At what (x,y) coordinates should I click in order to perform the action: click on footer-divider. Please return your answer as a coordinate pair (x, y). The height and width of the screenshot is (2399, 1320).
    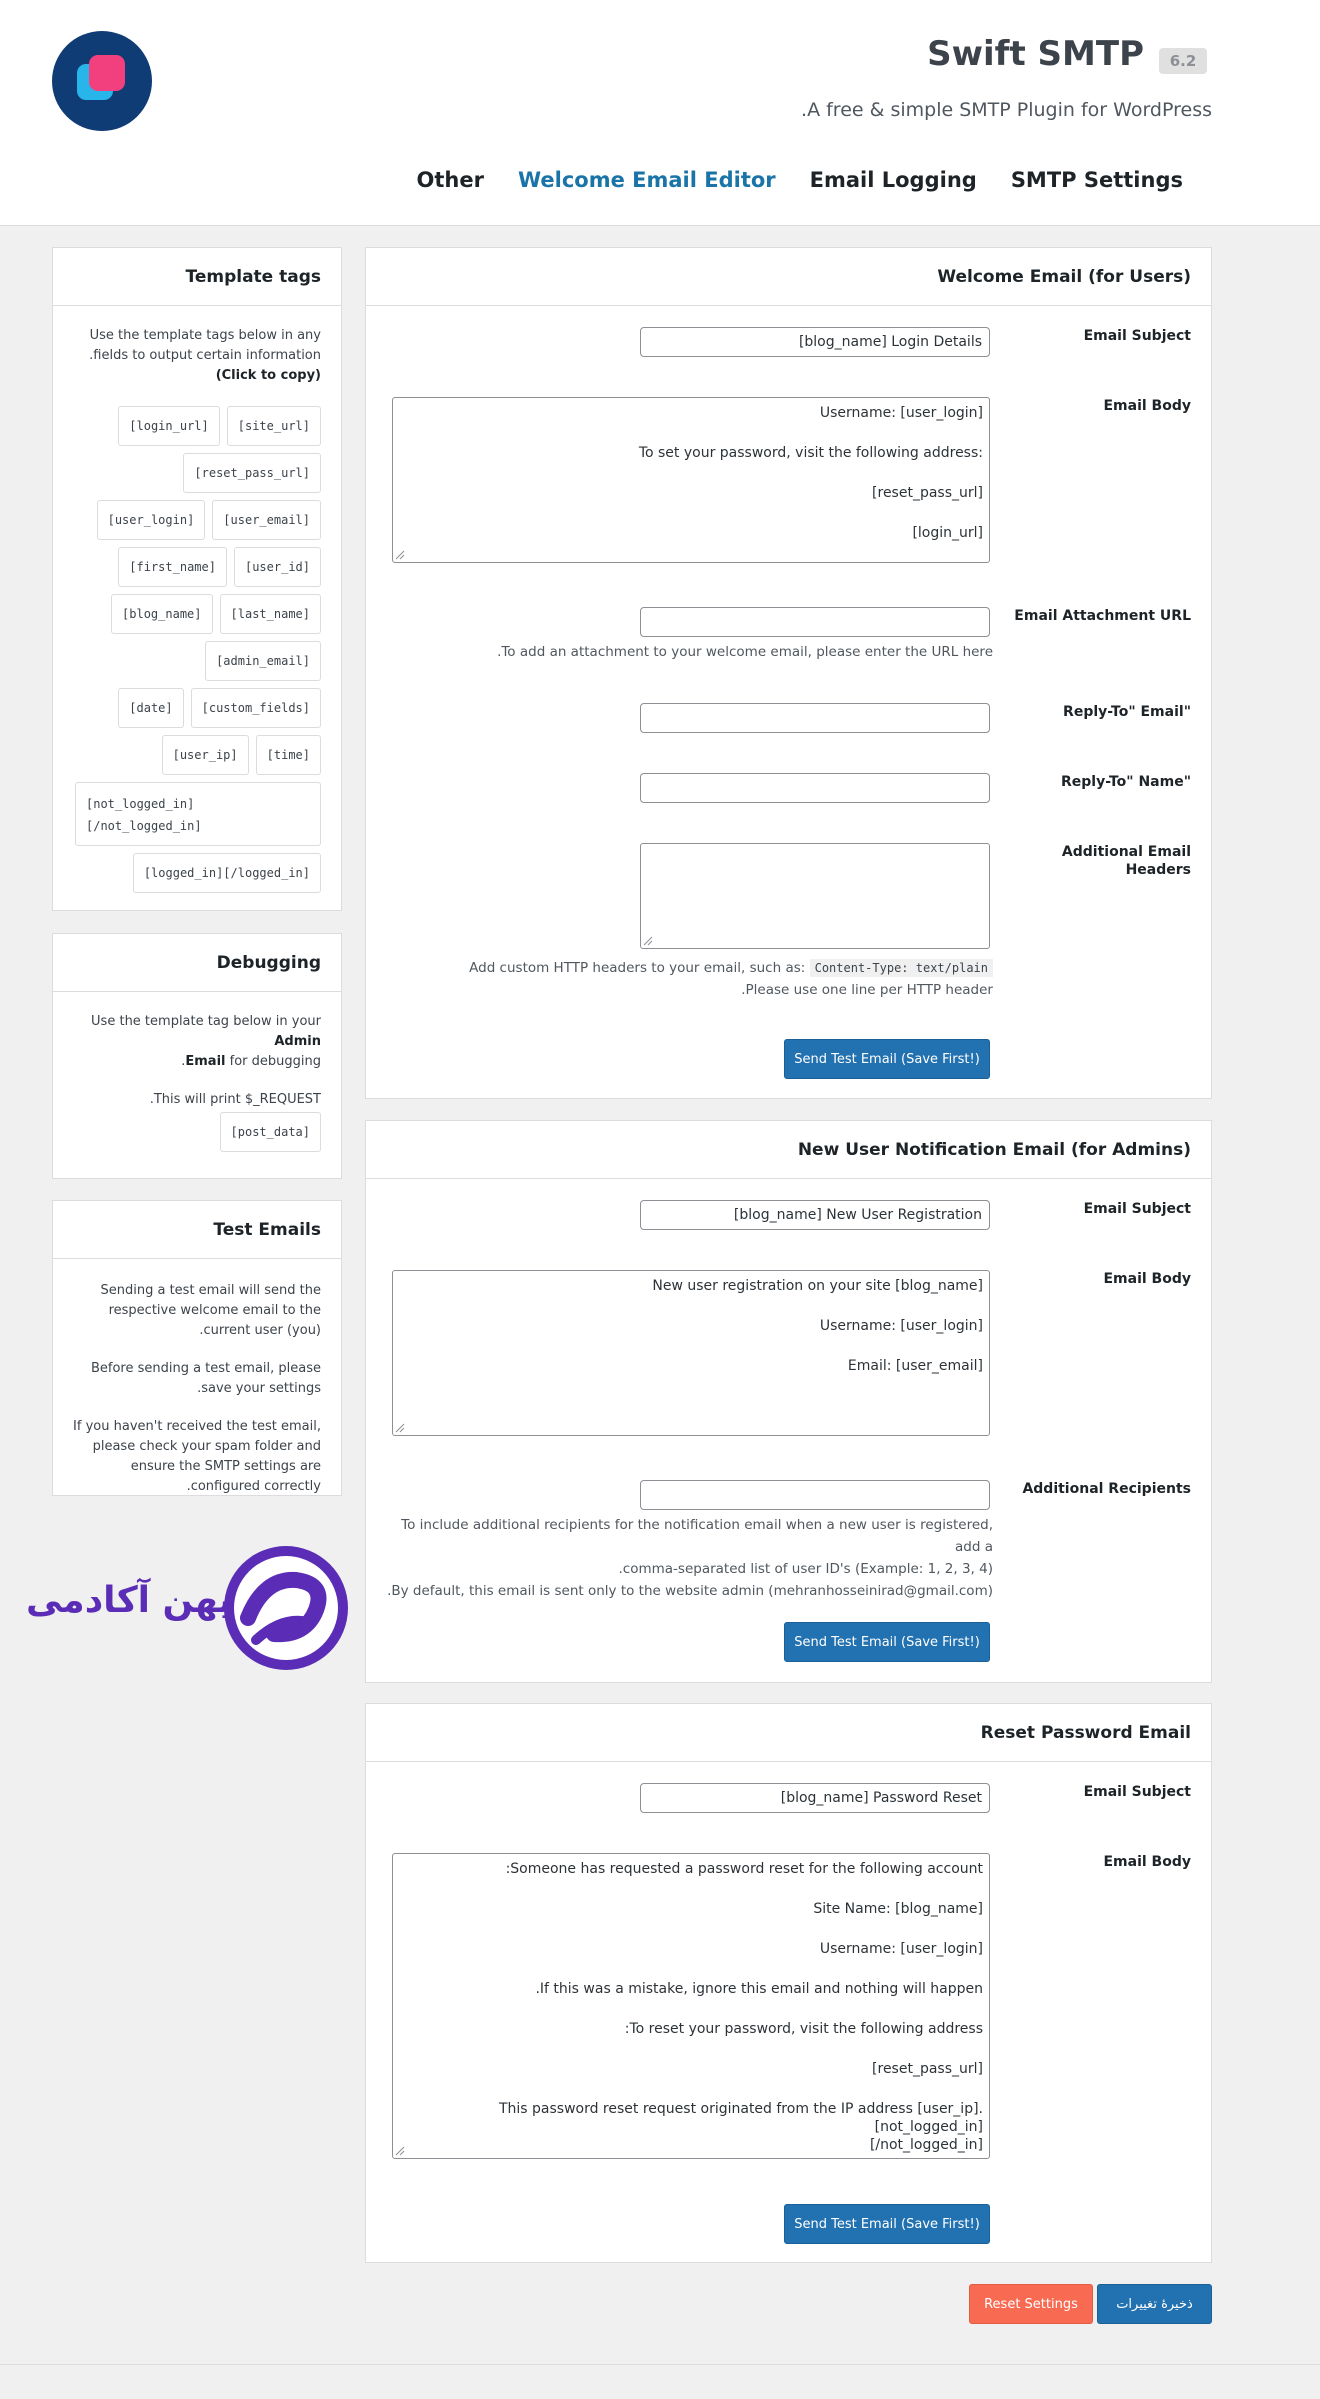
    Looking at the image, I should click on (660, 2364).